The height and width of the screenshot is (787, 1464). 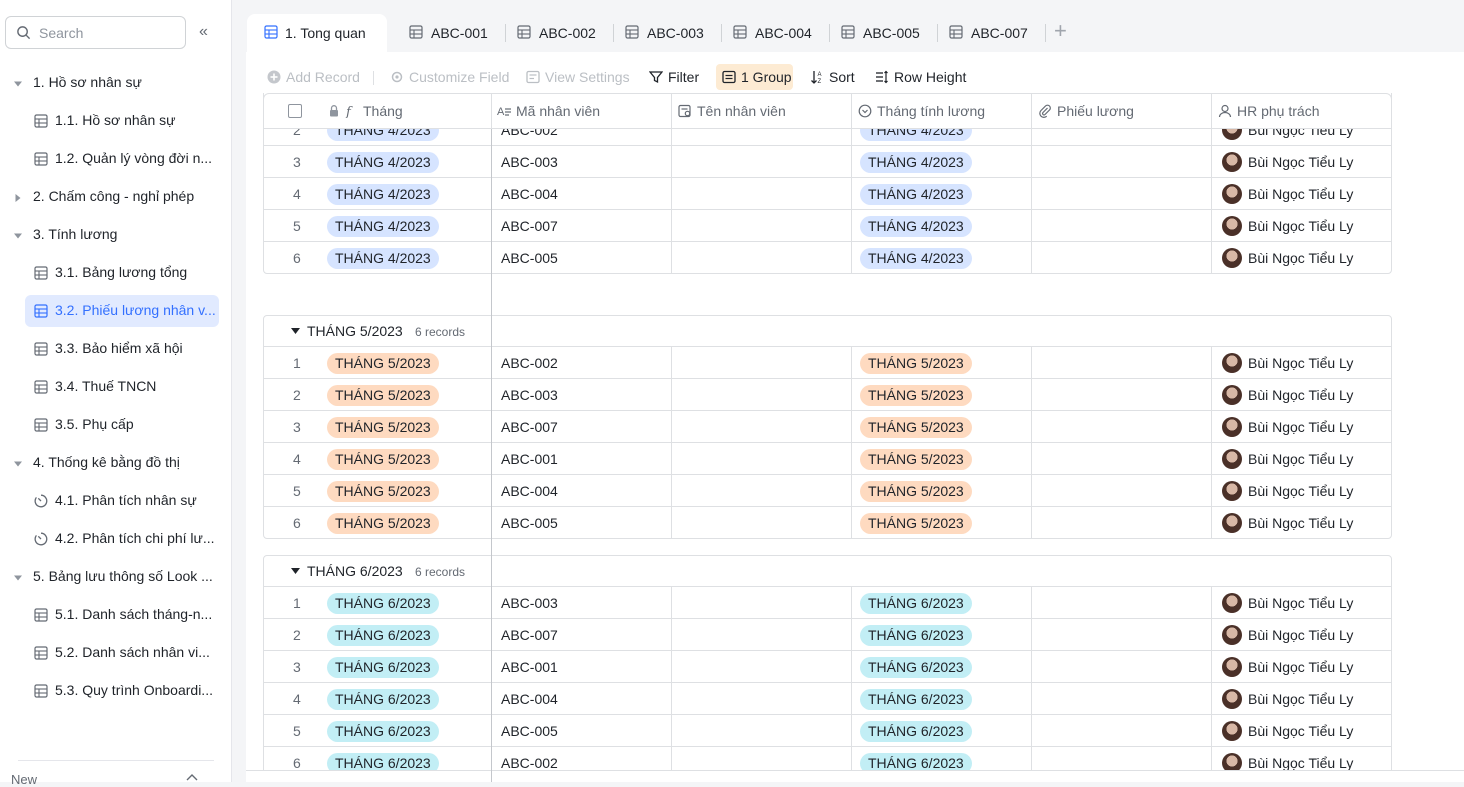 What do you see at coordinates (317, 33) in the screenshot?
I see `tab-1-tong-quan: 1. Tong quan` at bounding box center [317, 33].